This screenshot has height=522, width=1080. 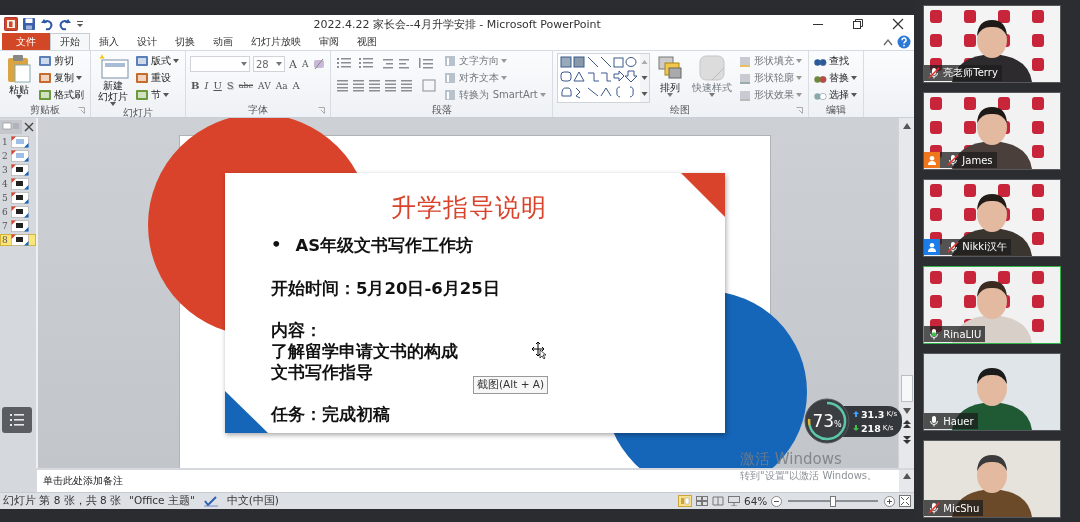 What do you see at coordinates (220, 64) in the screenshot?
I see `font-name-field` at bounding box center [220, 64].